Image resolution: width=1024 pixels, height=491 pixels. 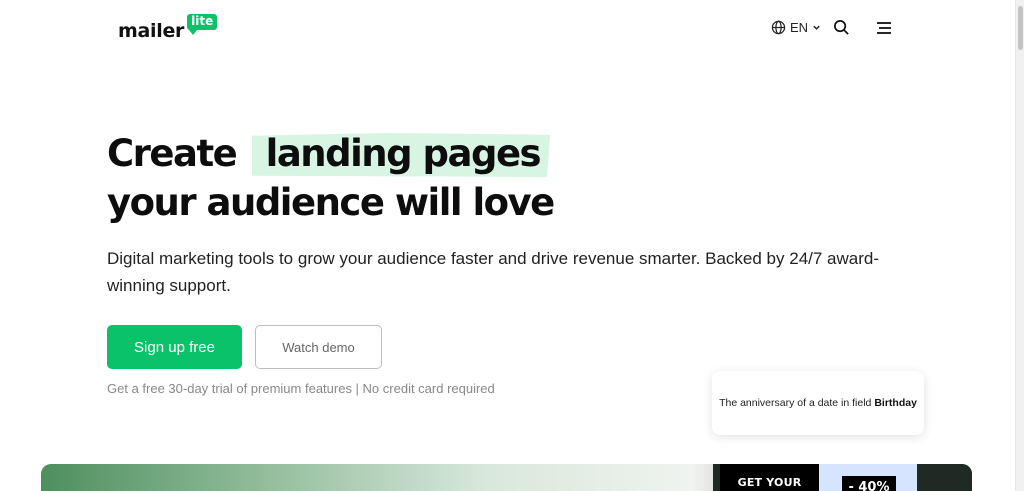 I want to click on page-scrollbar, so click(x=1019, y=245).